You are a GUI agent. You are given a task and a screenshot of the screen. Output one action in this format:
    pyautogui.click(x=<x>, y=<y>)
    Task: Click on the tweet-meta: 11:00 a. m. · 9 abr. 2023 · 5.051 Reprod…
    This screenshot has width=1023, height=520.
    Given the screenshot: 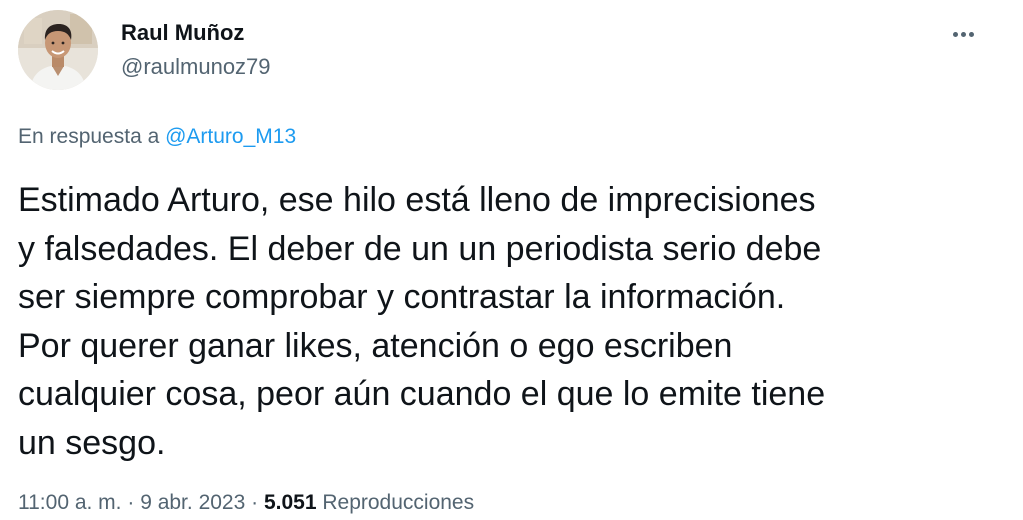 What is the action you would take?
    pyautogui.click(x=246, y=503)
    